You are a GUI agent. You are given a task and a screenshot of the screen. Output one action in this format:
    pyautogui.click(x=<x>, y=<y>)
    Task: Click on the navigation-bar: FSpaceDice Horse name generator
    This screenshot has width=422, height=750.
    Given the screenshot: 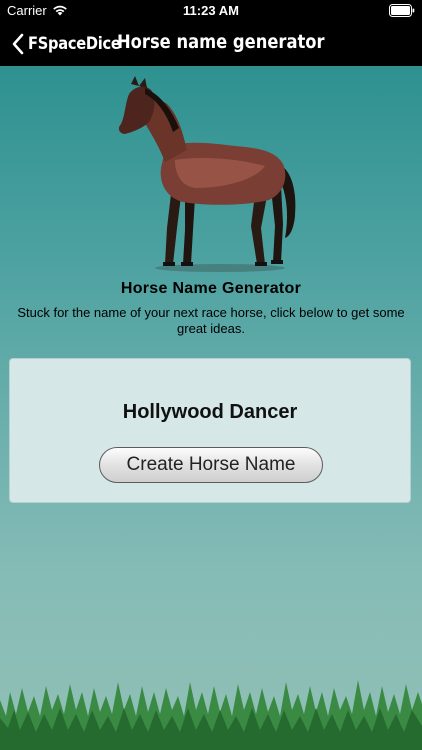 What is the action you would take?
    pyautogui.click(x=211, y=44)
    